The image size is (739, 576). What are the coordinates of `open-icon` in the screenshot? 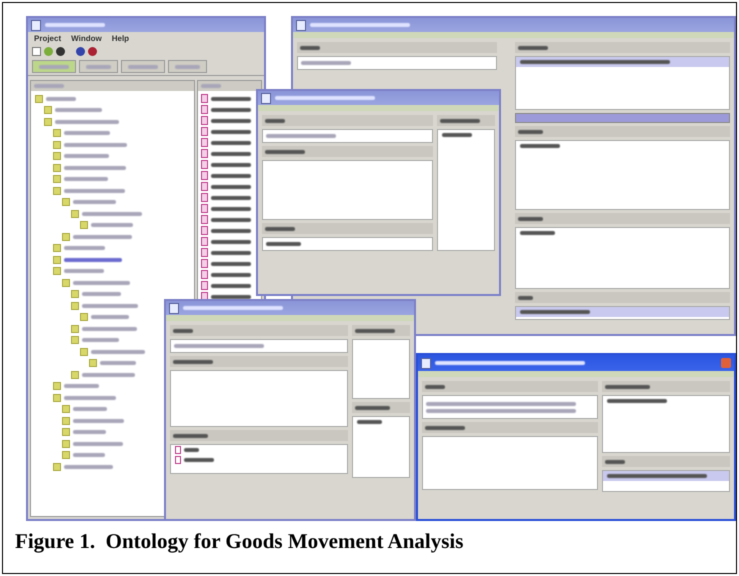 It's located at (48, 51).